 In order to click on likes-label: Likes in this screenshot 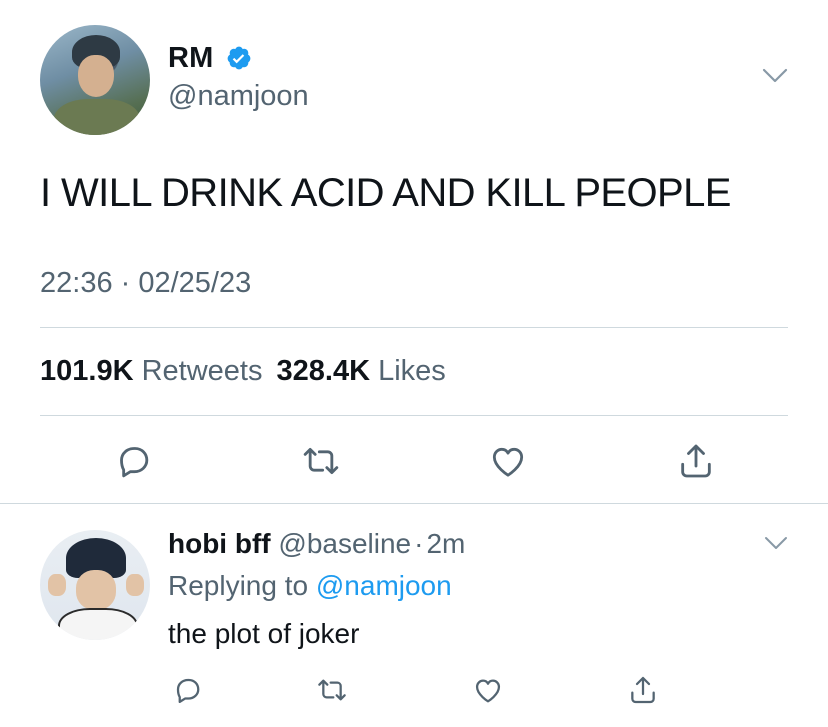, I will do `click(412, 371)`.